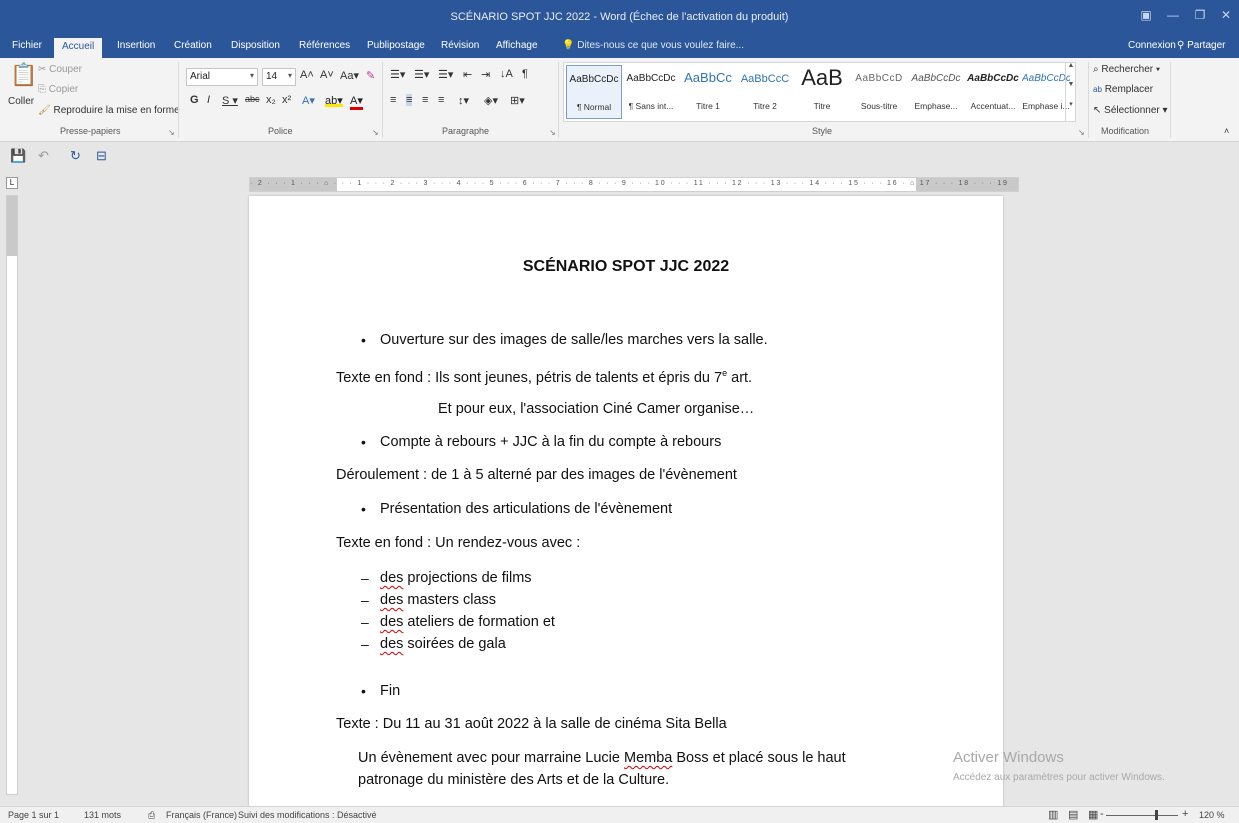  Describe the element at coordinates (485, 74) in the screenshot. I see `increase-indent-icon: ⇥` at that location.